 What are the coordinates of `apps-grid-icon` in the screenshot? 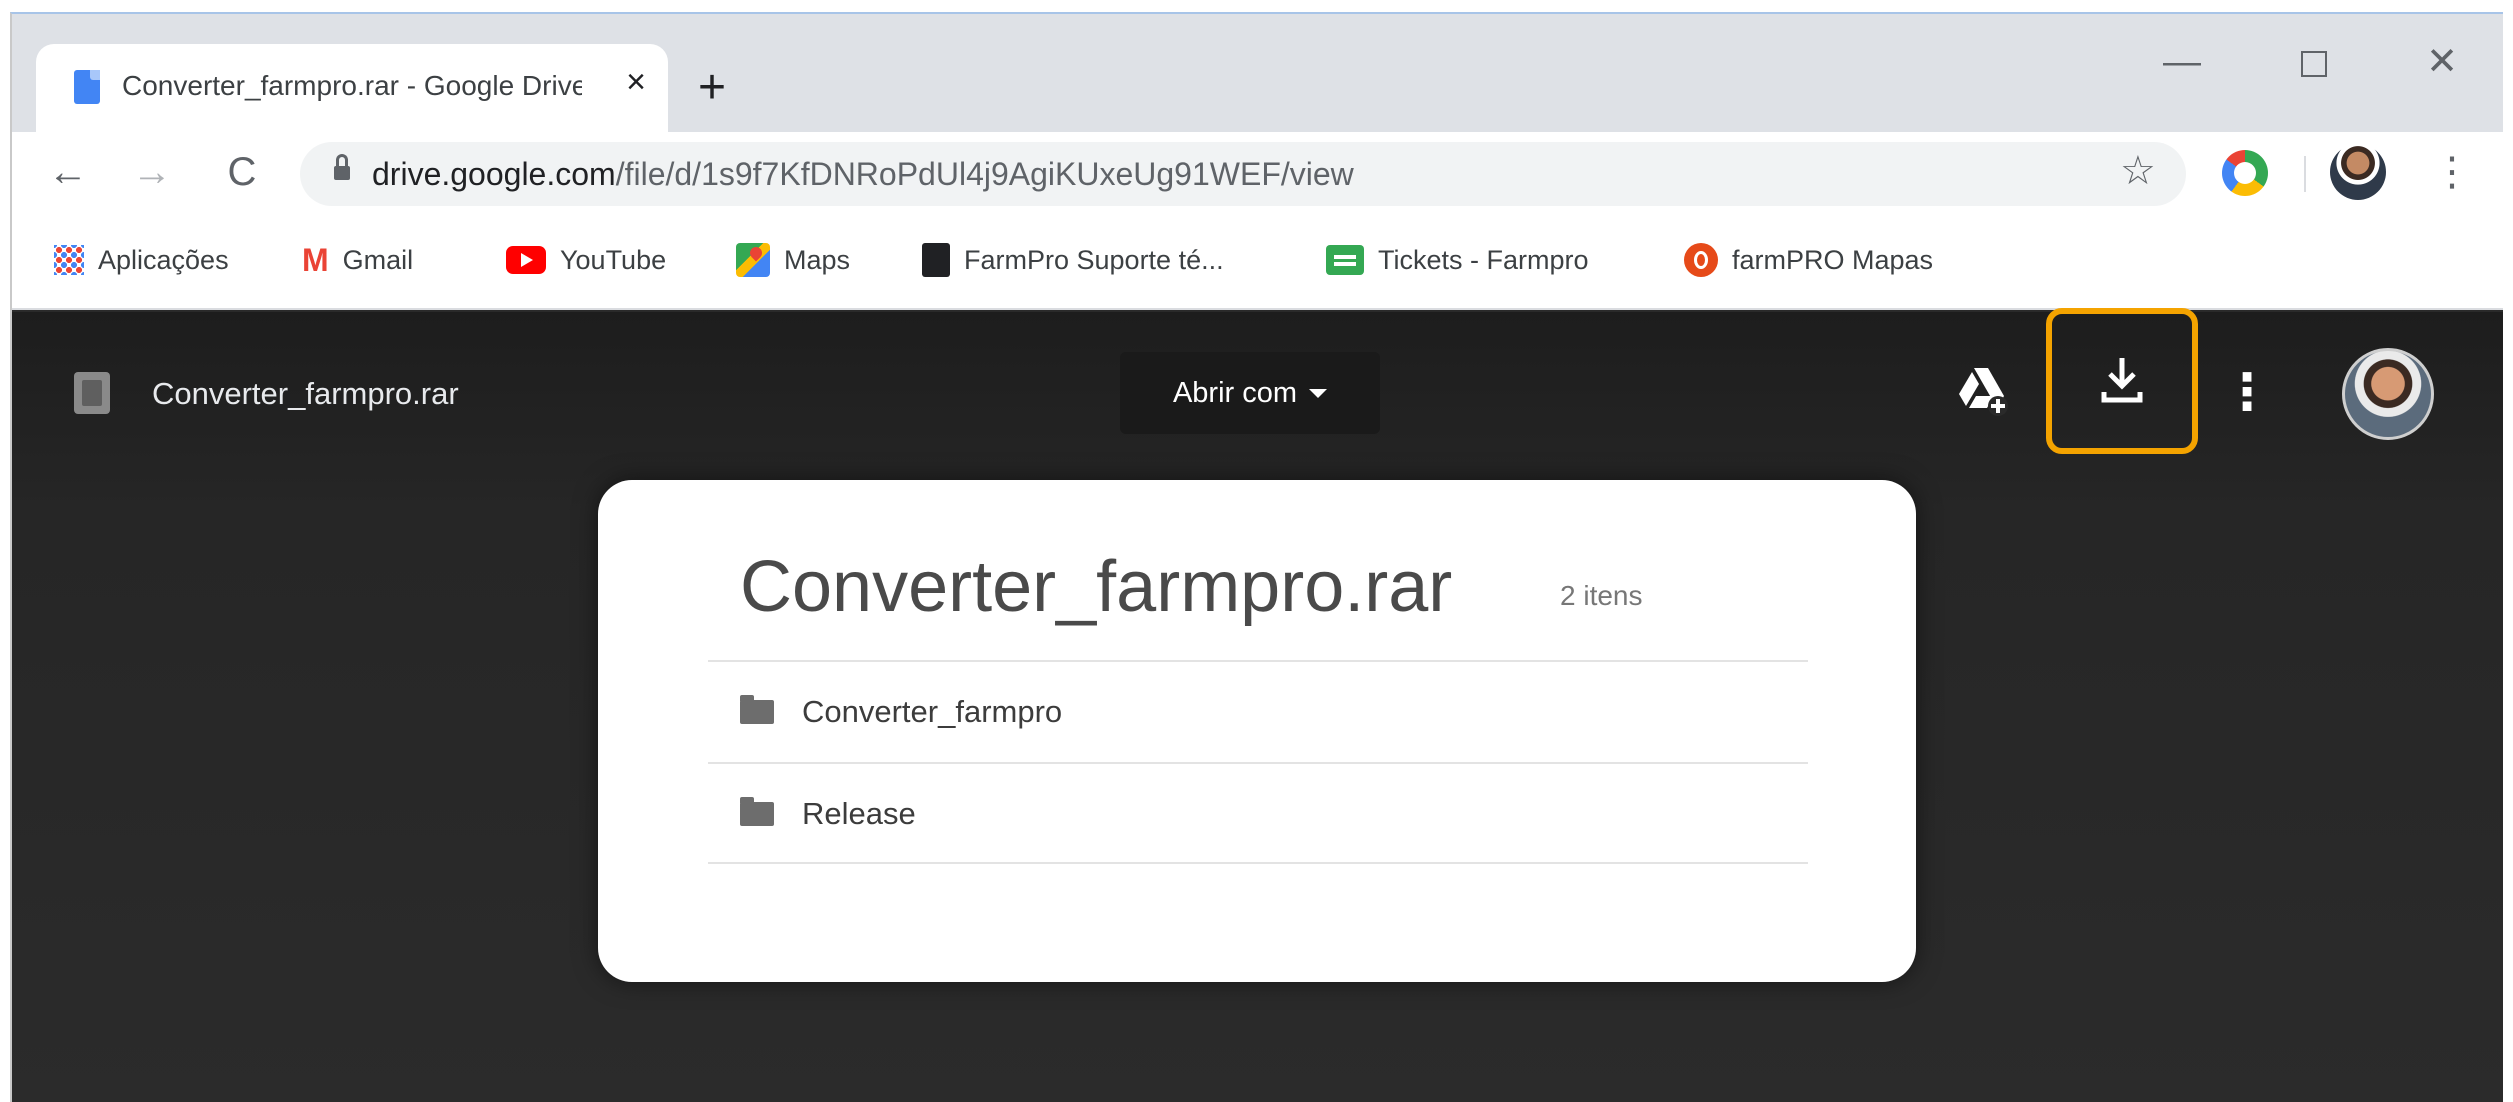 It's located at (69, 260).